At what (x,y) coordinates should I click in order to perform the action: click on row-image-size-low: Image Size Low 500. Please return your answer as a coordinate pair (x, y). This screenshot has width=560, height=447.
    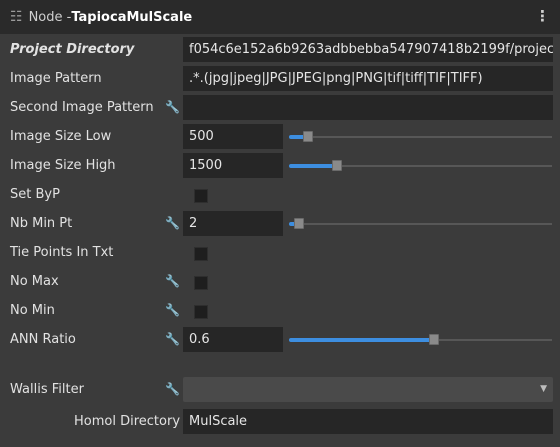
    Looking at the image, I should click on (280, 136).